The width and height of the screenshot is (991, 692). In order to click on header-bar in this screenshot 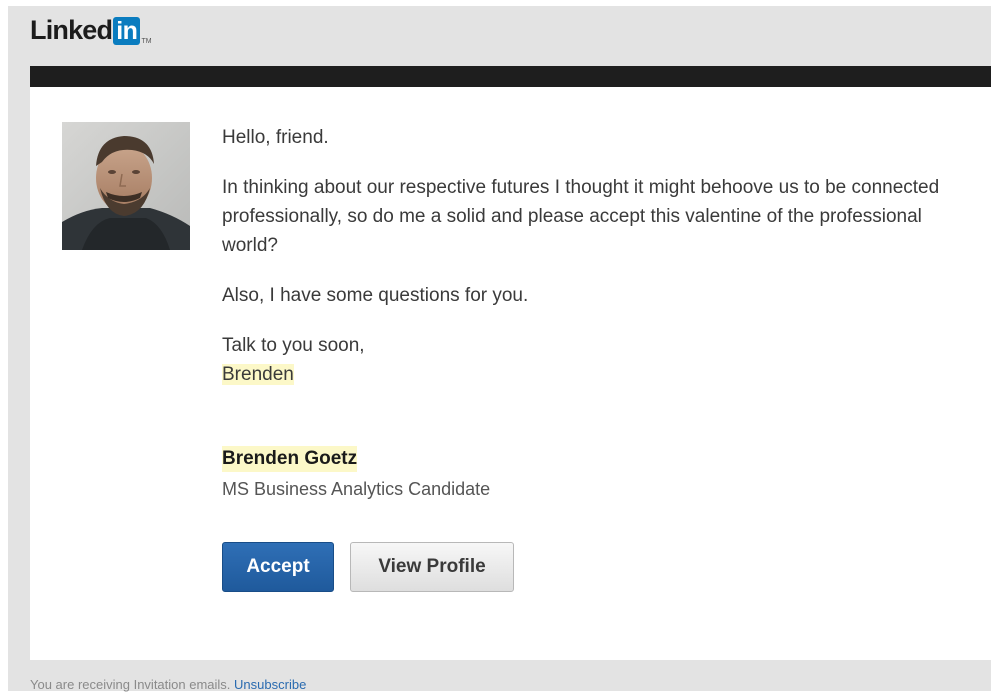, I will do `click(510, 76)`.